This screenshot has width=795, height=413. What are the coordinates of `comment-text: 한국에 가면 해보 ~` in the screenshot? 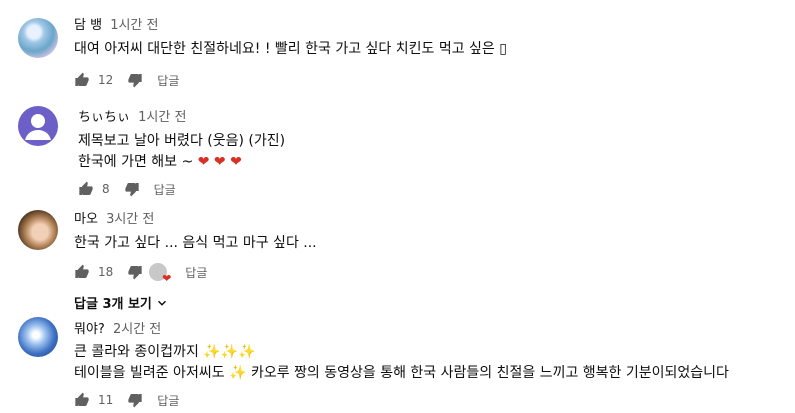 It's located at (136, 162).